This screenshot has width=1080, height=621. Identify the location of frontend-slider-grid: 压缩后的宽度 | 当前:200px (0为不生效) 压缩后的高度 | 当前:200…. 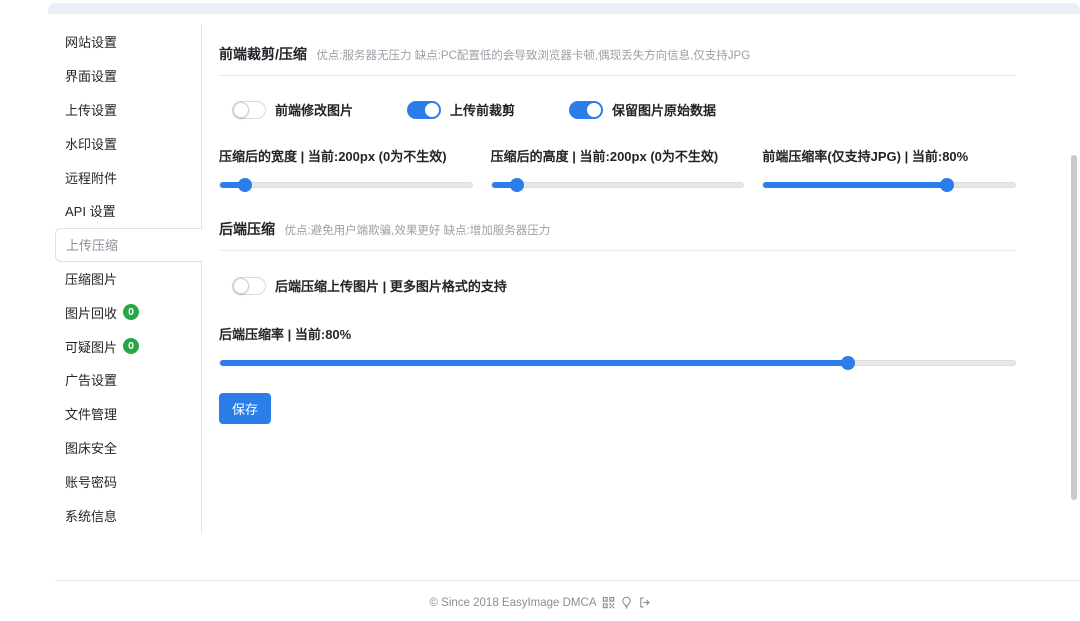
(617, 169).